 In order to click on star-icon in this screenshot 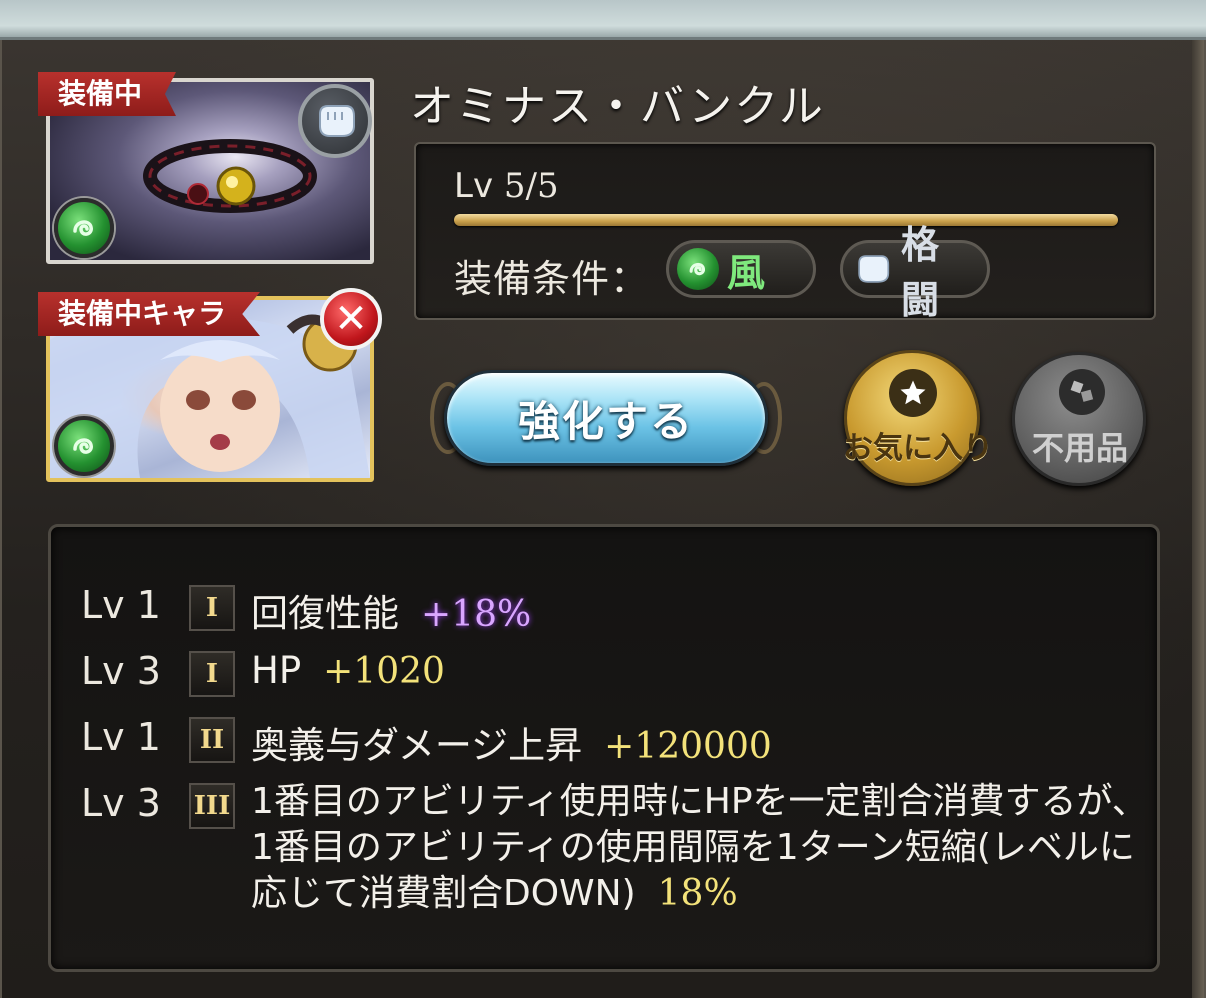, I will do `click(913, 393)`.